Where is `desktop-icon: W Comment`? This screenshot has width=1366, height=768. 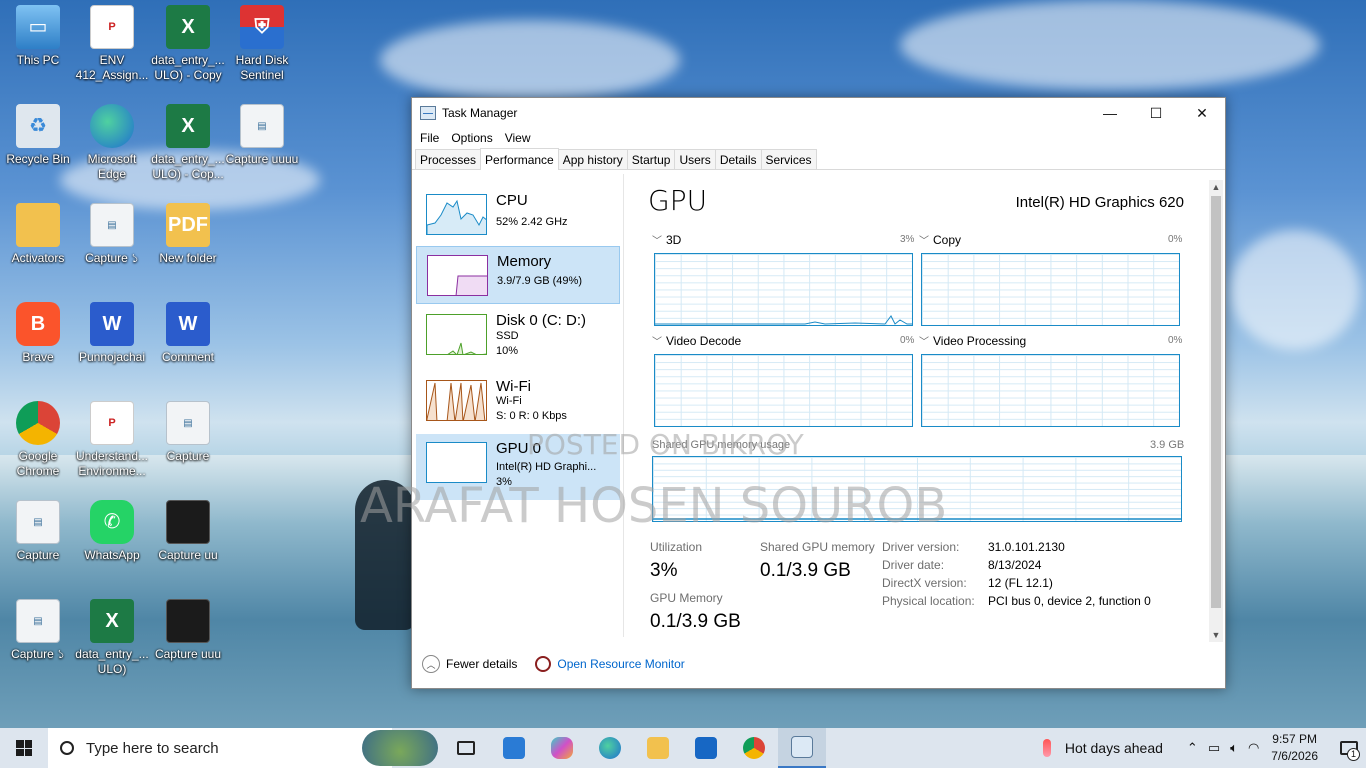
desktop-icon: W Comment is located at coordinates (188, 333).